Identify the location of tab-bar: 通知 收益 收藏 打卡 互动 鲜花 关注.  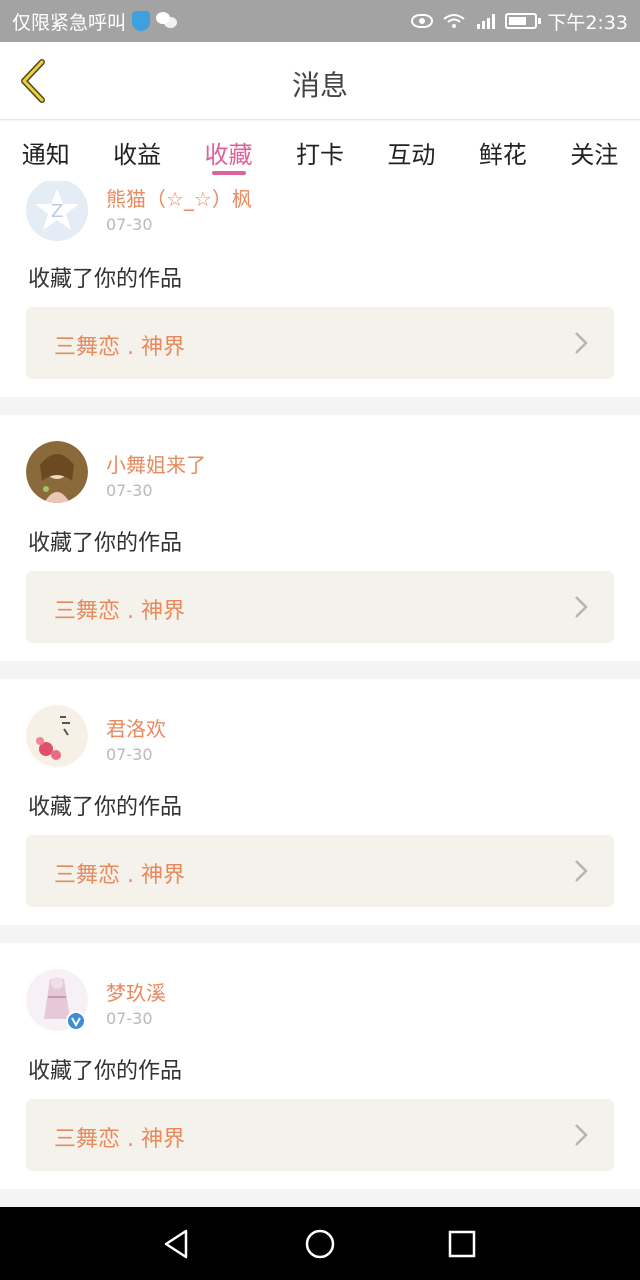
(320, 151).